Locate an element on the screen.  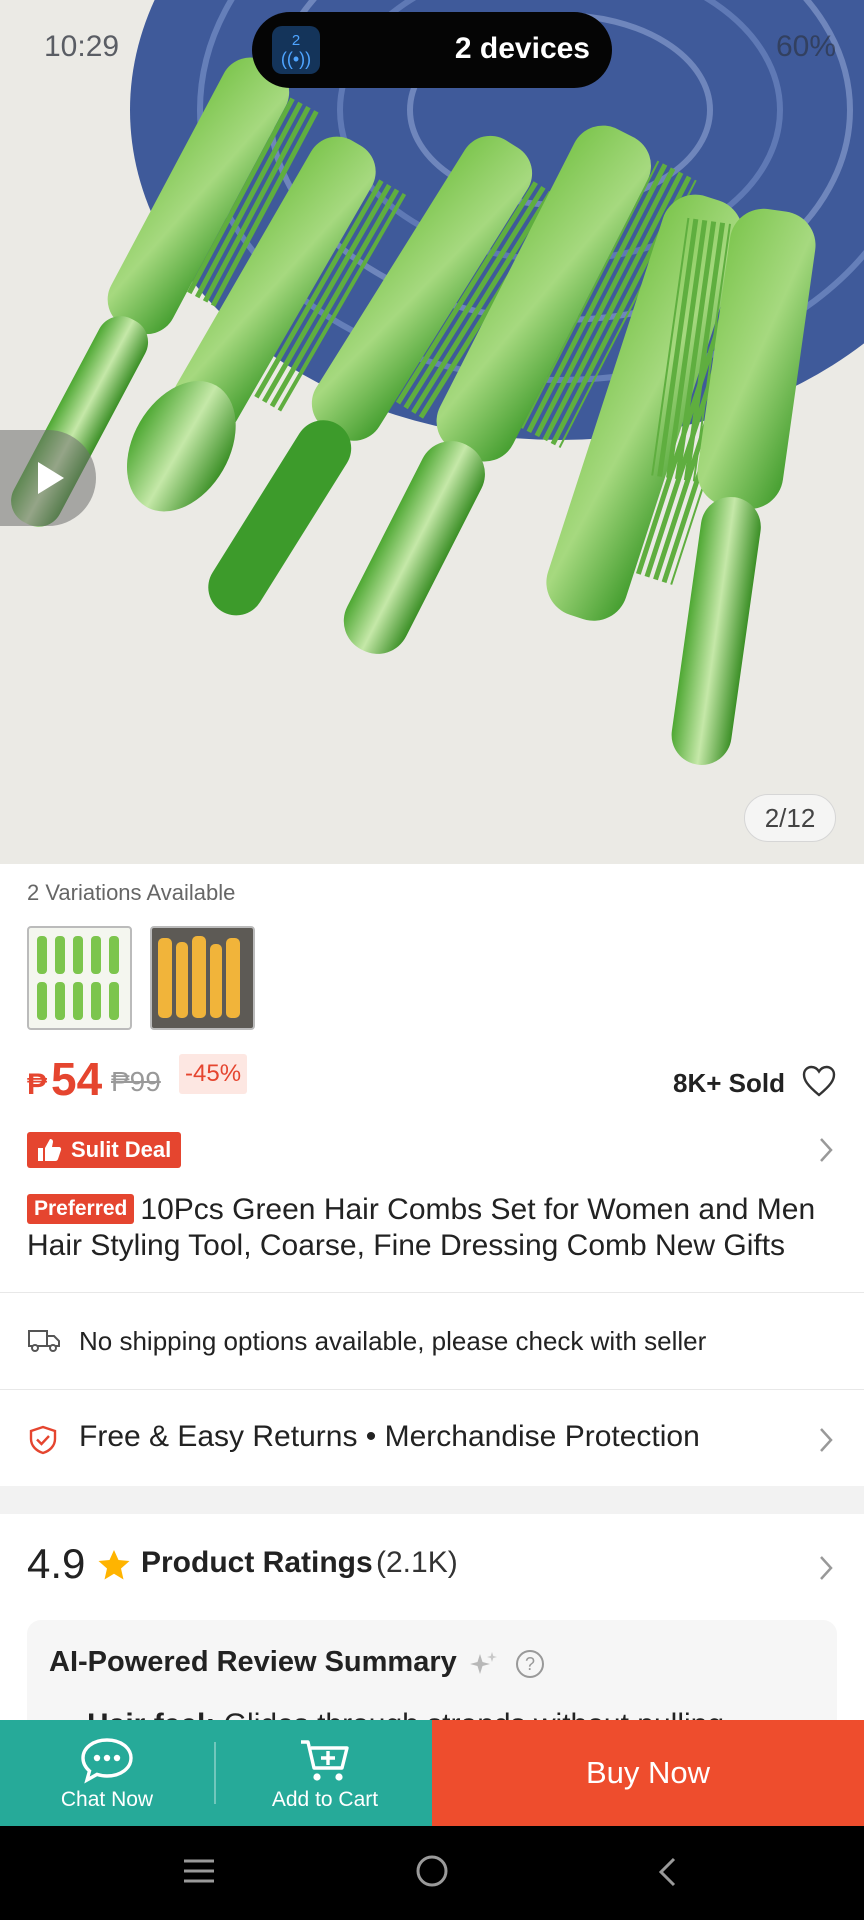
truck-icon is located at coordinates (44, 1341).